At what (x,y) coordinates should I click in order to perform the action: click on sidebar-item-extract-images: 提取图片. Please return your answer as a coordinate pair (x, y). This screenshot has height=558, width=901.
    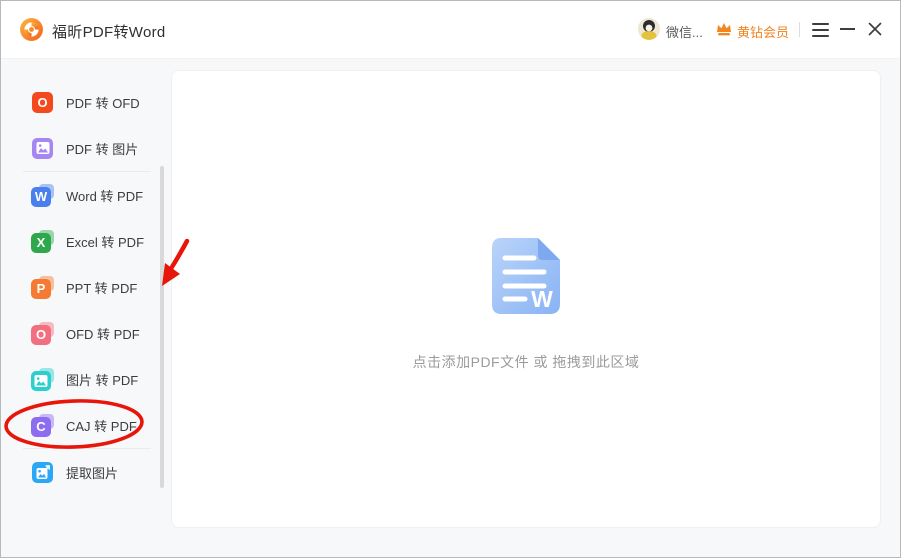
    Looking at the image, I should click on (85, 472).